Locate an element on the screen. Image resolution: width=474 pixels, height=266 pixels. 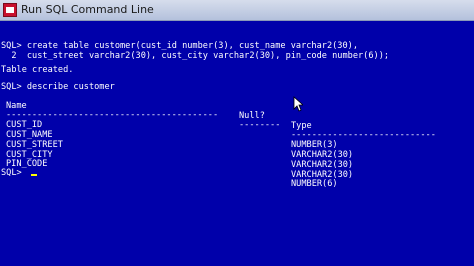
table-row: CUST_STREET VARCHAR2(30) is located at coordinates (236, 150).